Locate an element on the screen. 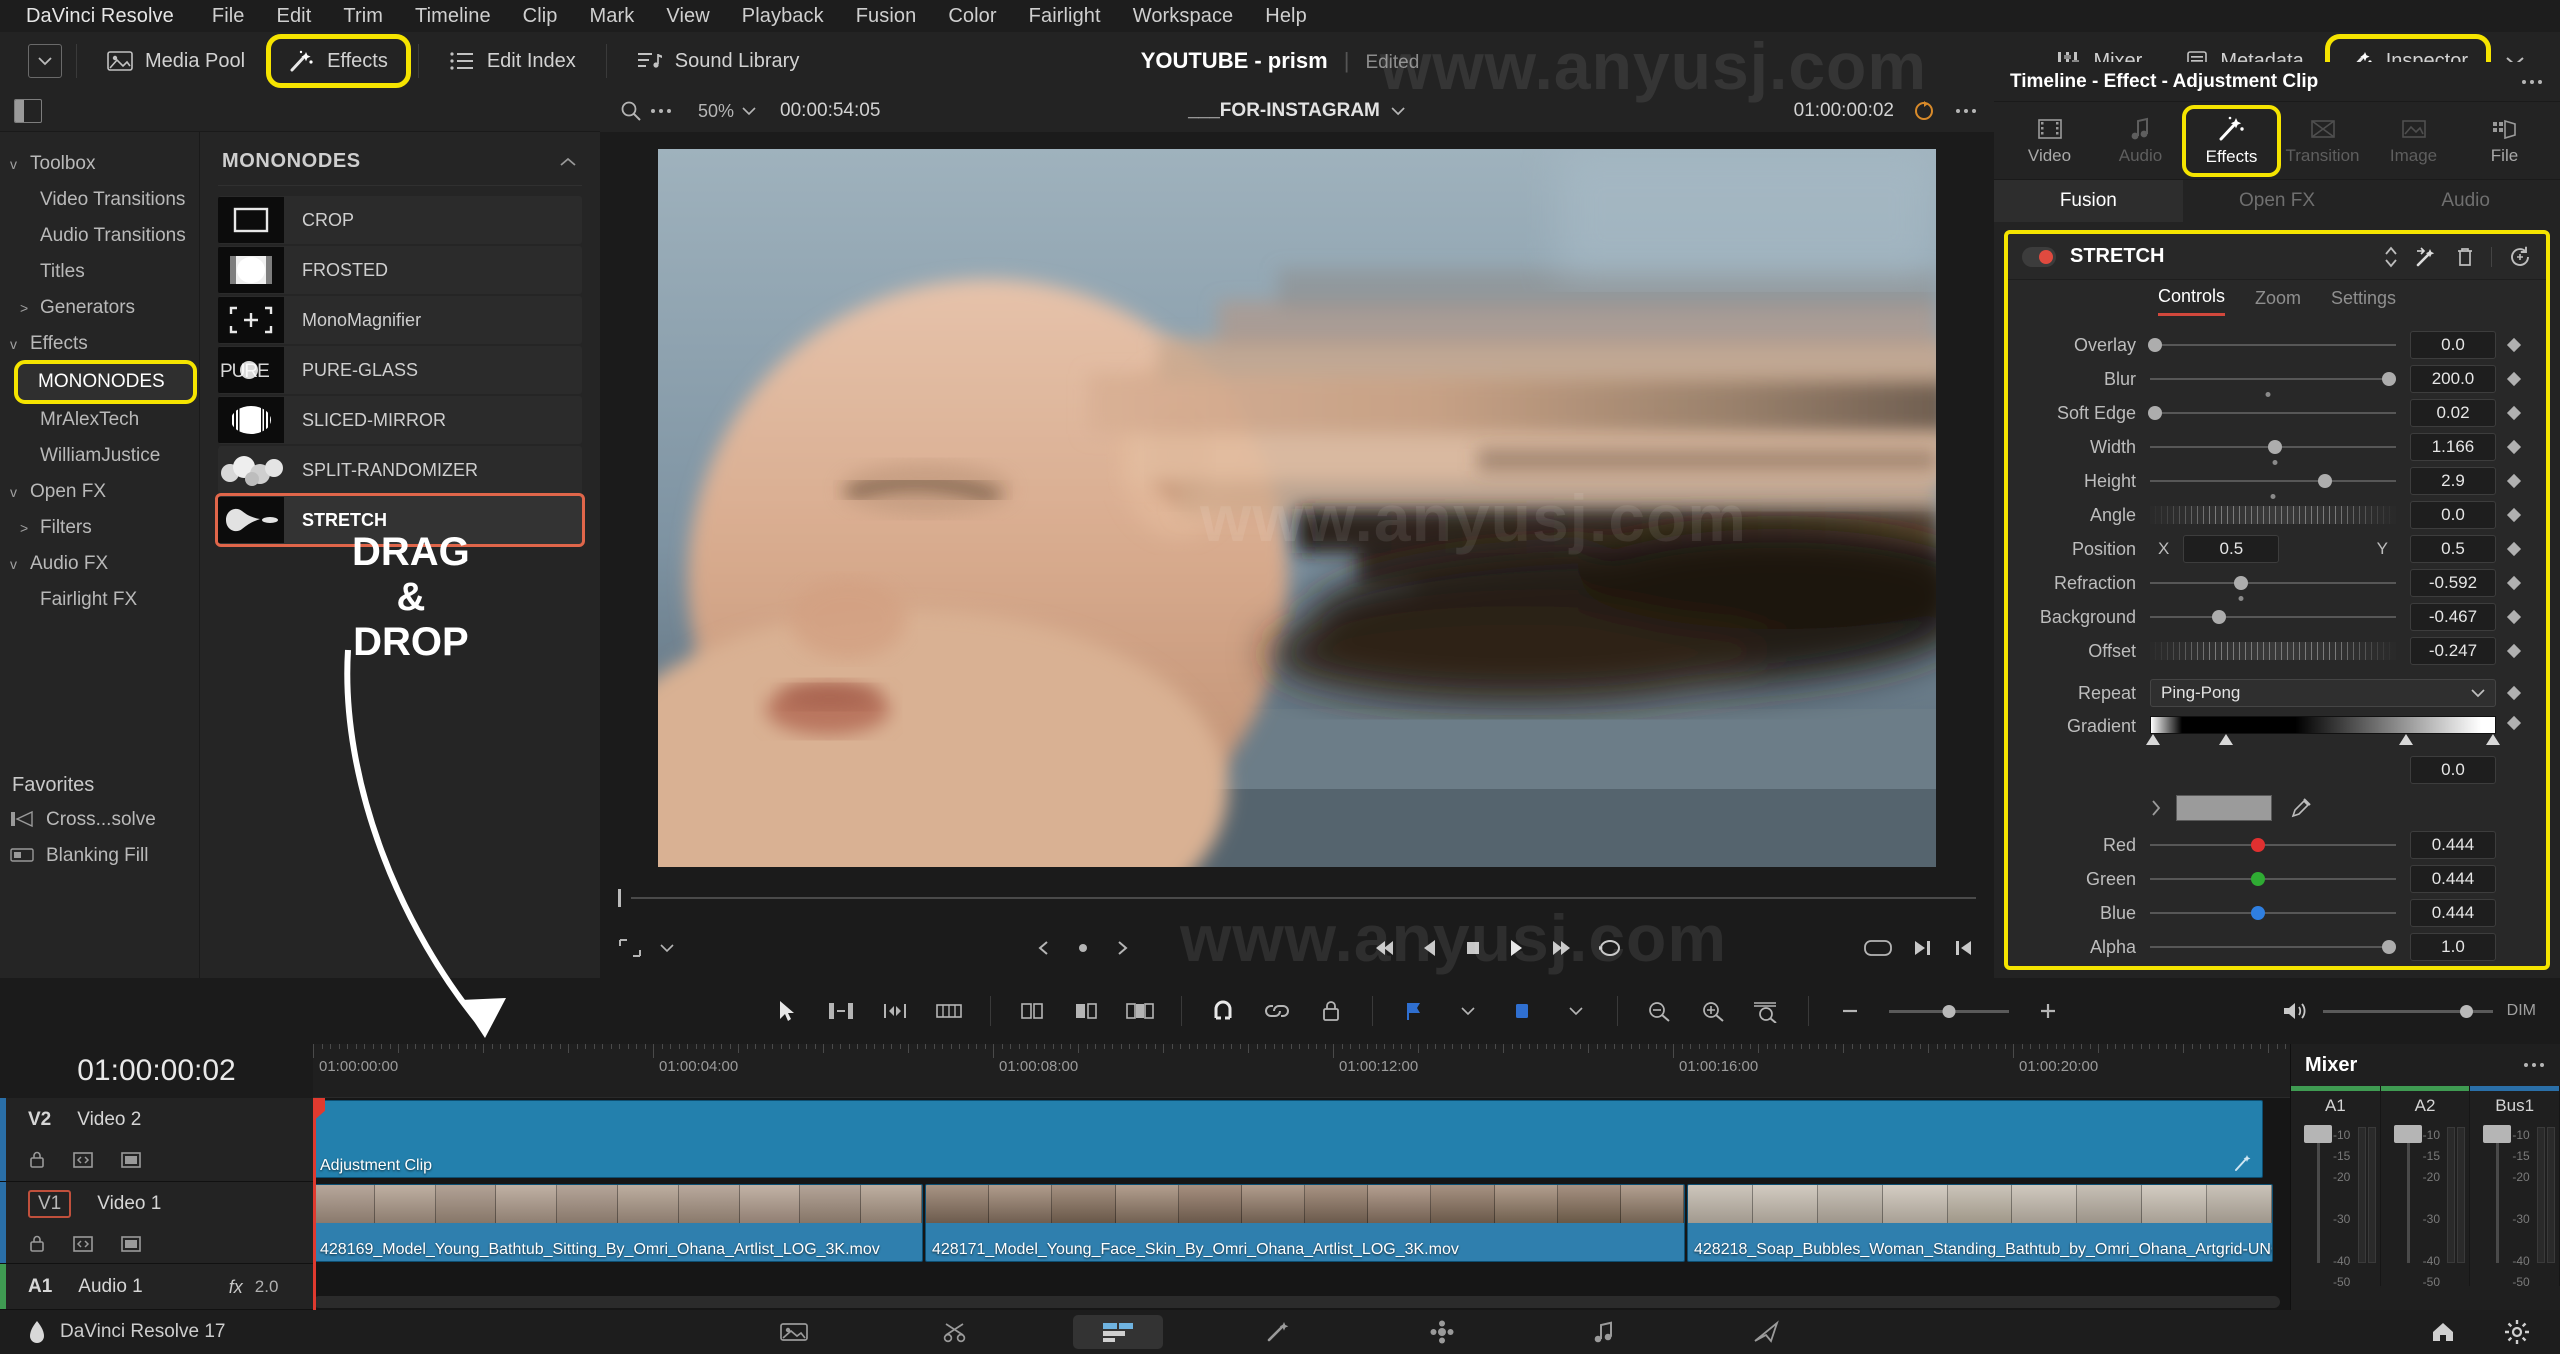 The image size is (2560, 1354). effects-button: Effects is located at coordinates (338, 61).